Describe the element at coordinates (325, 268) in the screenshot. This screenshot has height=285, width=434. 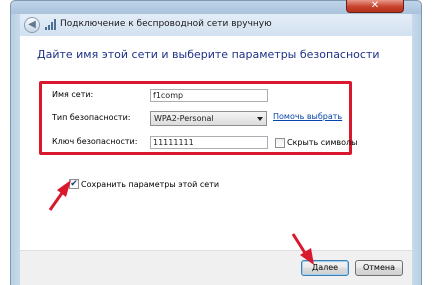
I see `next-button: Далее` at that location.